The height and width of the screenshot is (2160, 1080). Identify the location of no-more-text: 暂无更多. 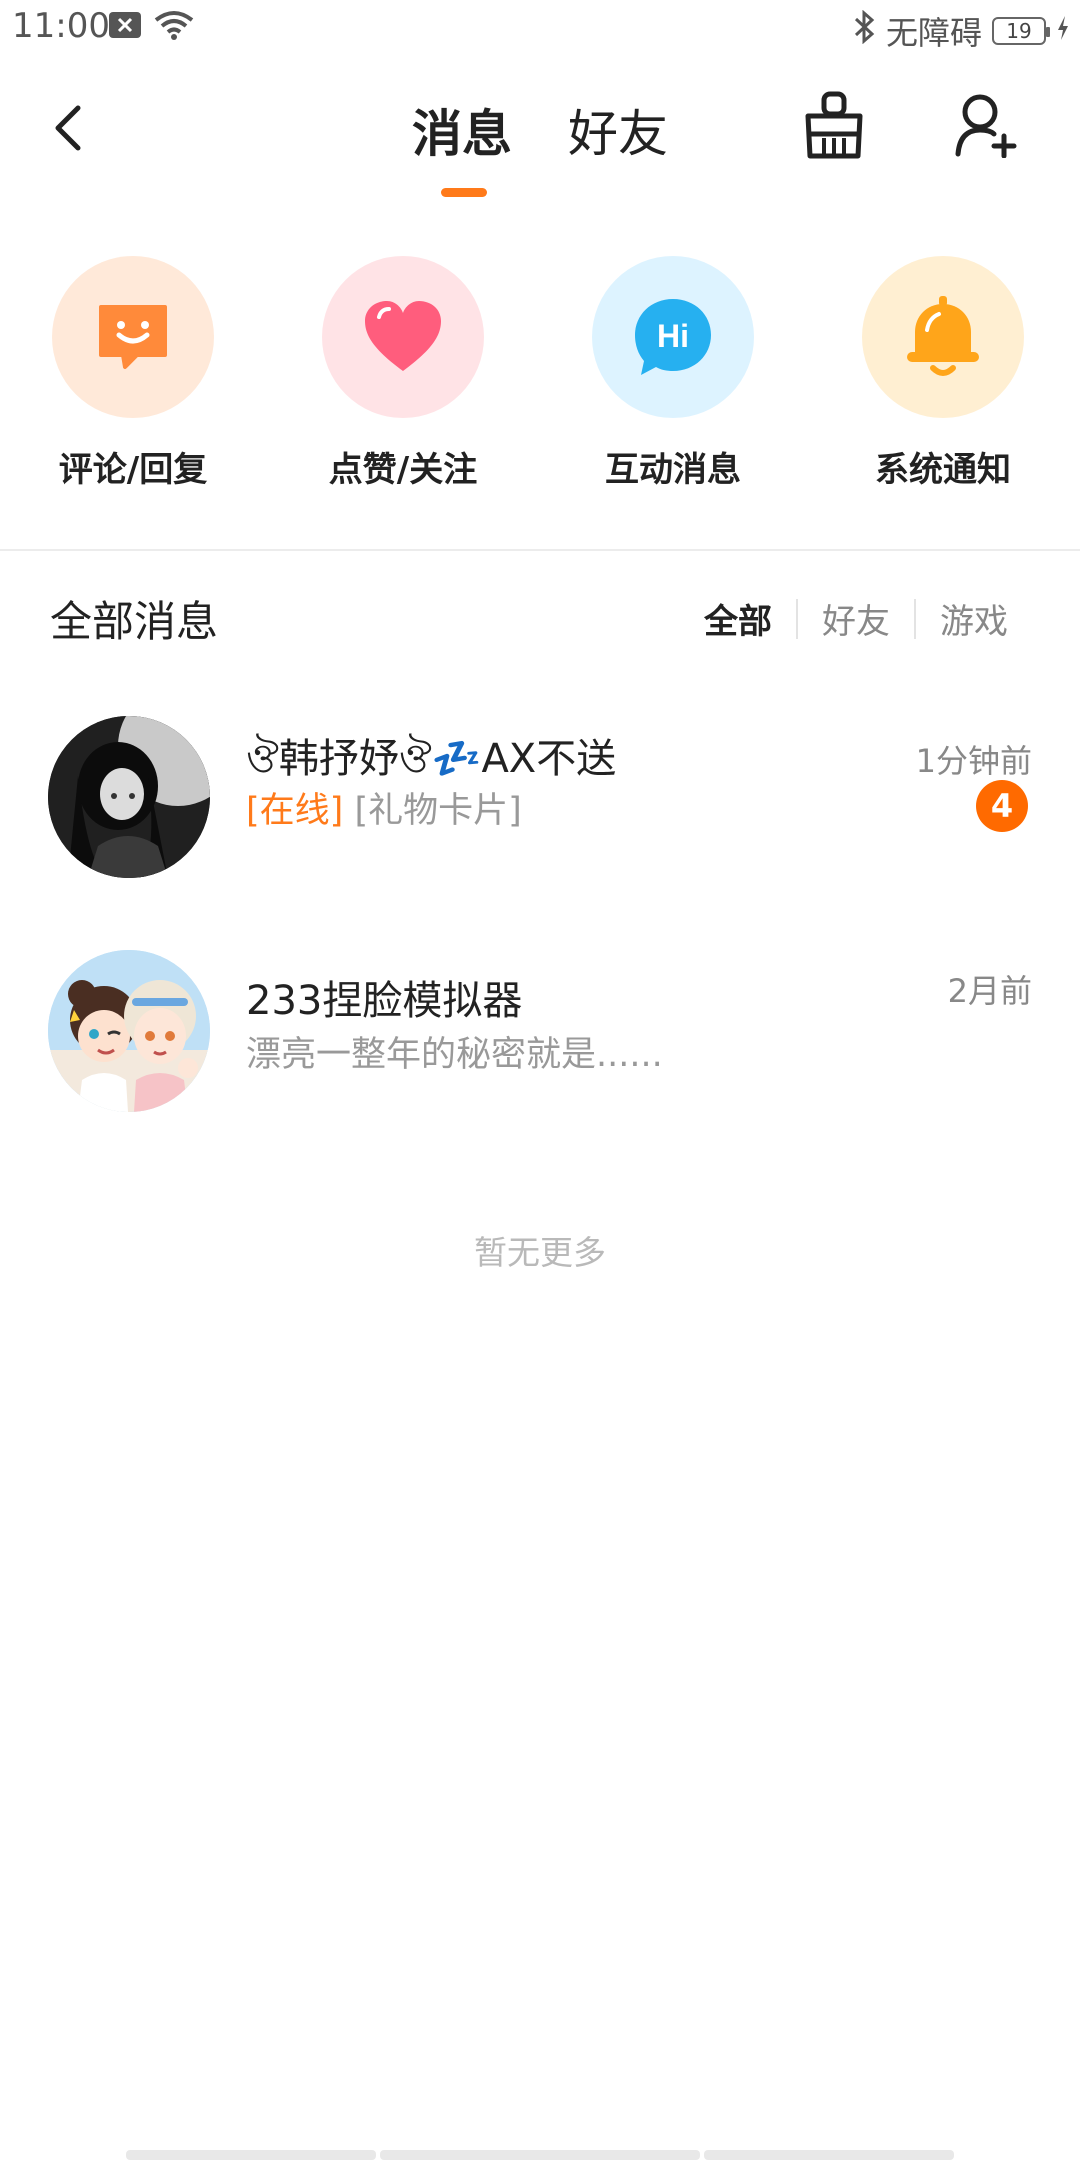
(540, 1252).